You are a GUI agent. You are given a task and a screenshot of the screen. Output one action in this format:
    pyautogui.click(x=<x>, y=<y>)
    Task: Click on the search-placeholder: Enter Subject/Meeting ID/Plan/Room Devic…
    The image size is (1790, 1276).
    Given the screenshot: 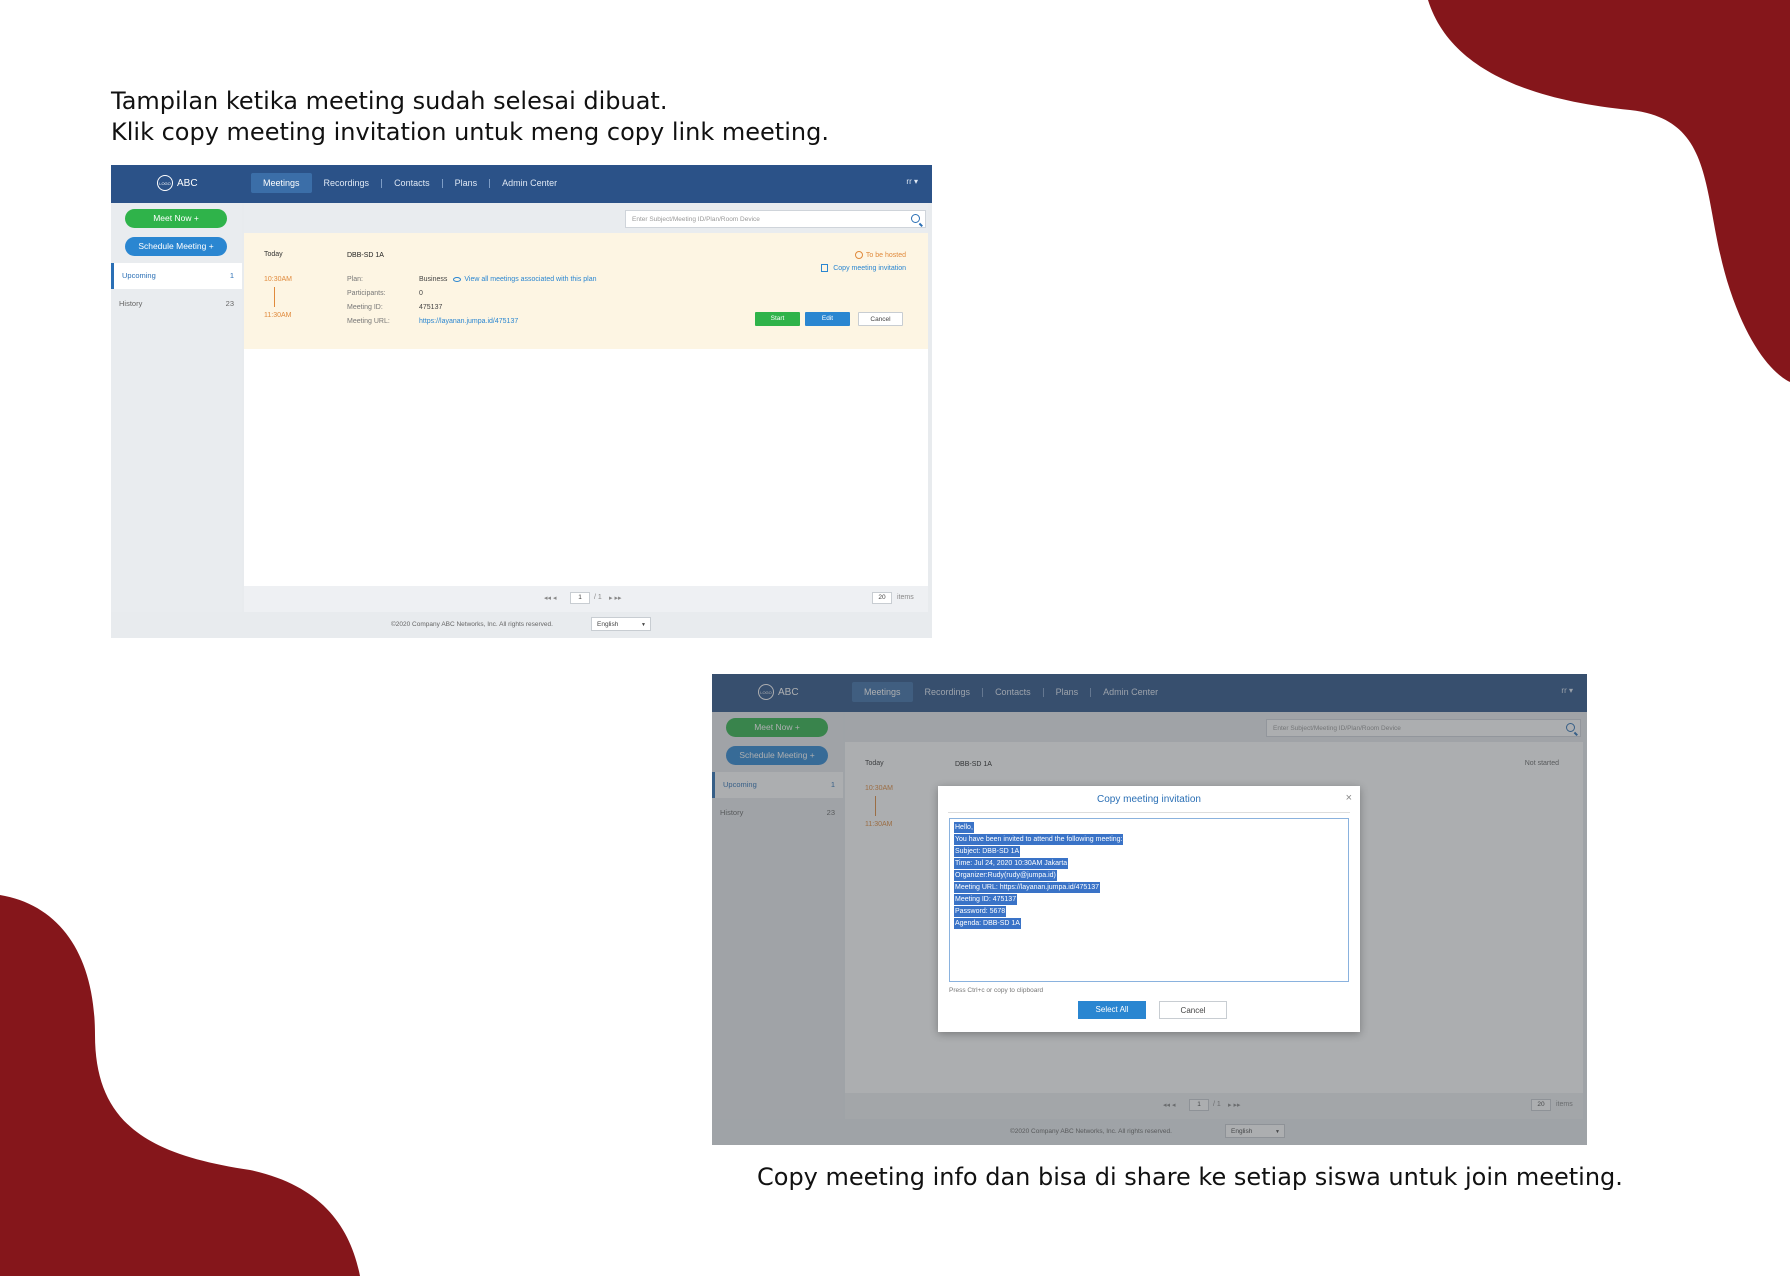 What is the action you would take?
    pyautogui.click(x=696, y=219)
    